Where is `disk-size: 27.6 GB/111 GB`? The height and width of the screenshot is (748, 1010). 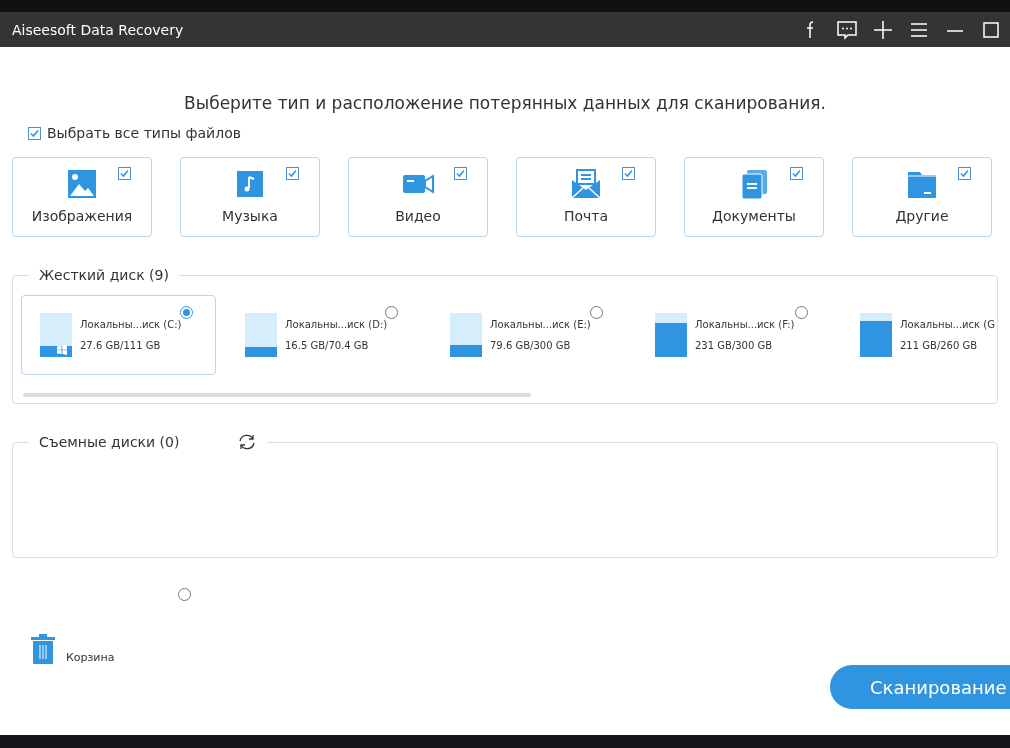
disk-size: 27.6 GB/111 GB is located at coordinates (121, 345).